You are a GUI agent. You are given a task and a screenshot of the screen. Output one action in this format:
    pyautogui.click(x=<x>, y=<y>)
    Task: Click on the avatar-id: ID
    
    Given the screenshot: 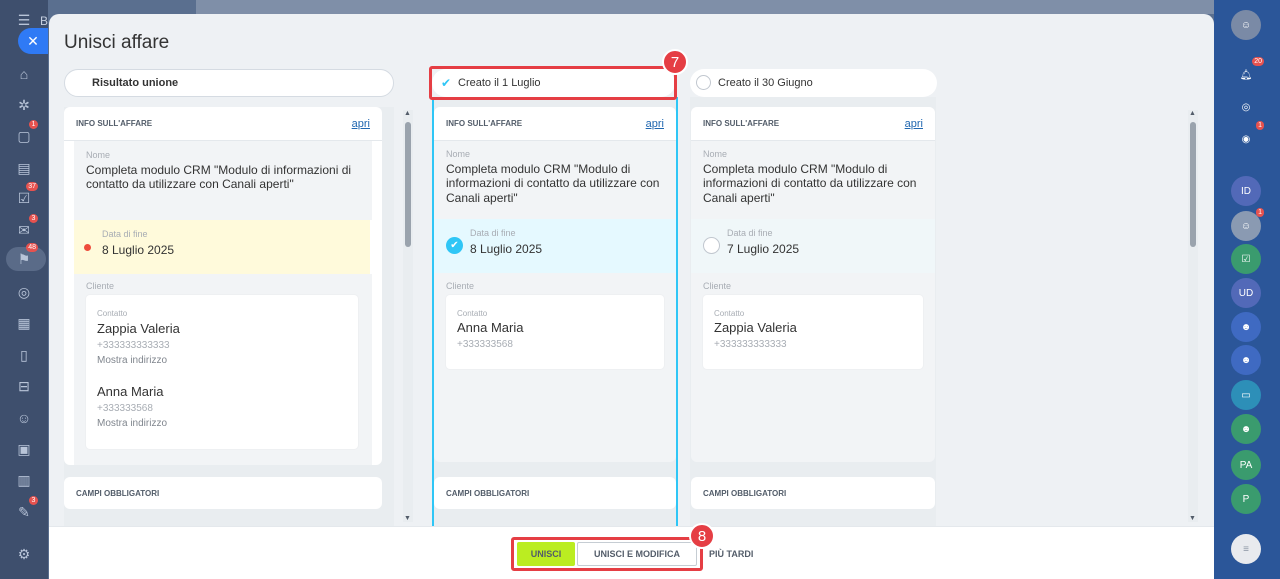 What is the action you would take?
    pyautogui.click(x=1246, y=191)
    